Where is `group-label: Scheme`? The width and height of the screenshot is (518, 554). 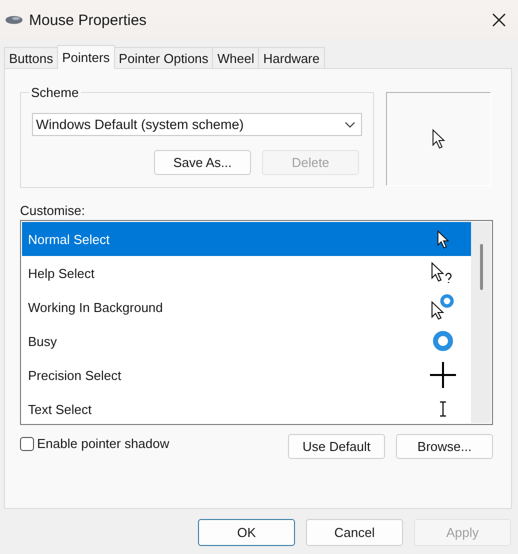
group-label: Scheme is located at coordinates (55, 92).